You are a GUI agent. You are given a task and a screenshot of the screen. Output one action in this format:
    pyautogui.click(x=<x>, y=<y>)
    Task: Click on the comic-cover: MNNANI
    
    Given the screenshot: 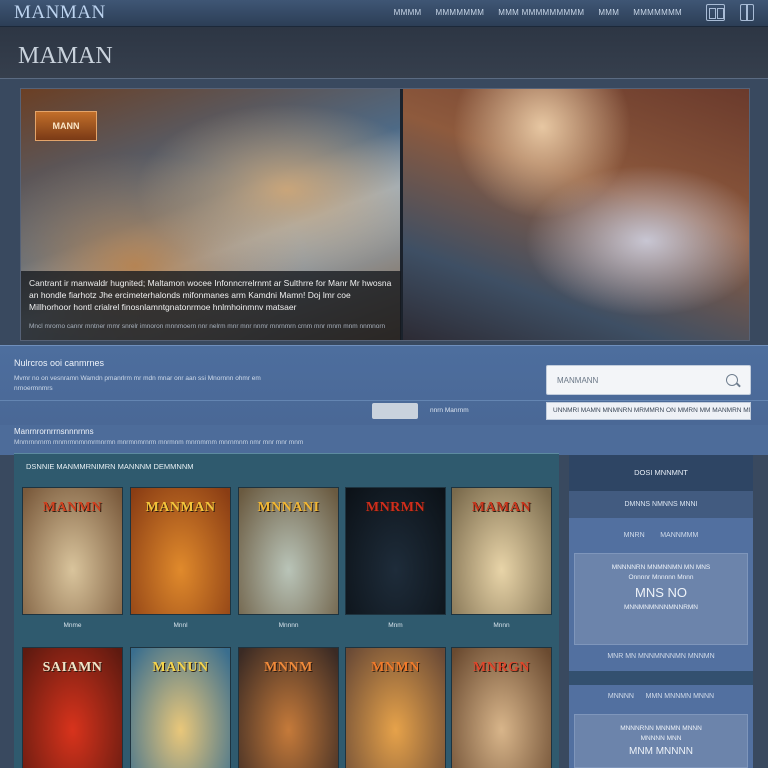 What is the action you would take?
    pyautogui.click(x=288, y=551)
    